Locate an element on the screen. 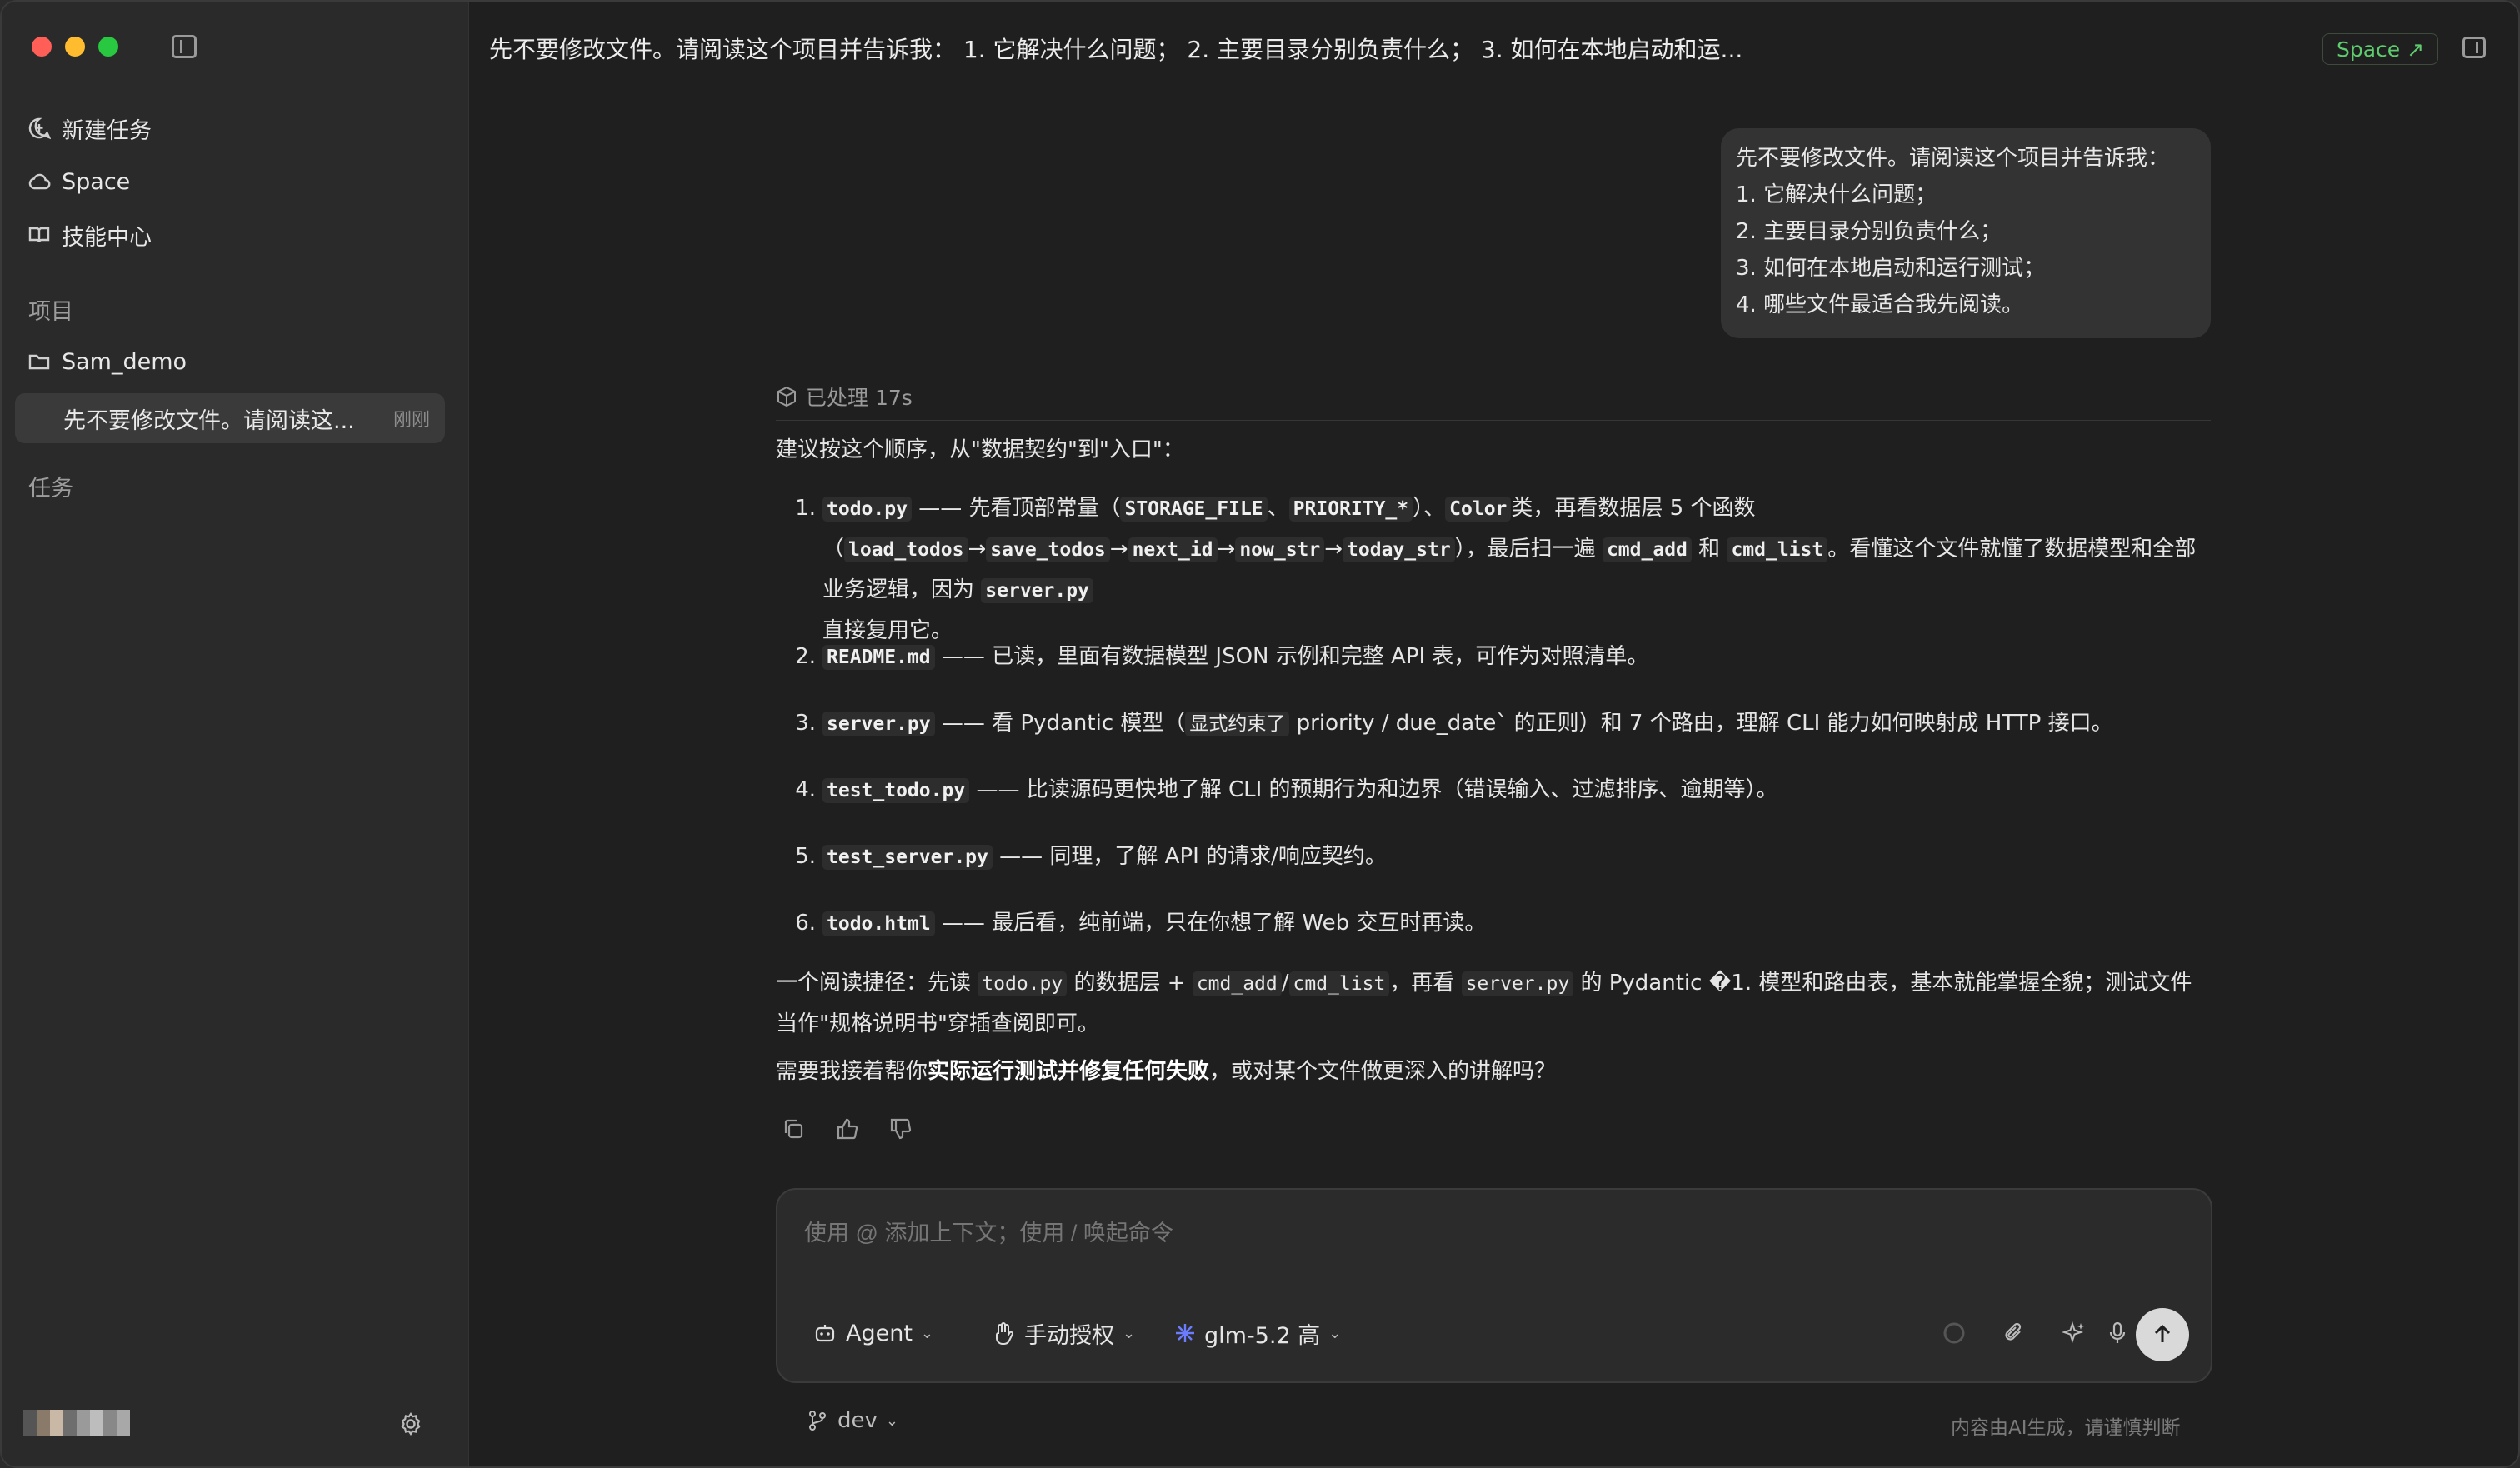  answer-intro: 建议按这个顺序，从"数据契约"到"入口"： is located at coordinates (980, 449).